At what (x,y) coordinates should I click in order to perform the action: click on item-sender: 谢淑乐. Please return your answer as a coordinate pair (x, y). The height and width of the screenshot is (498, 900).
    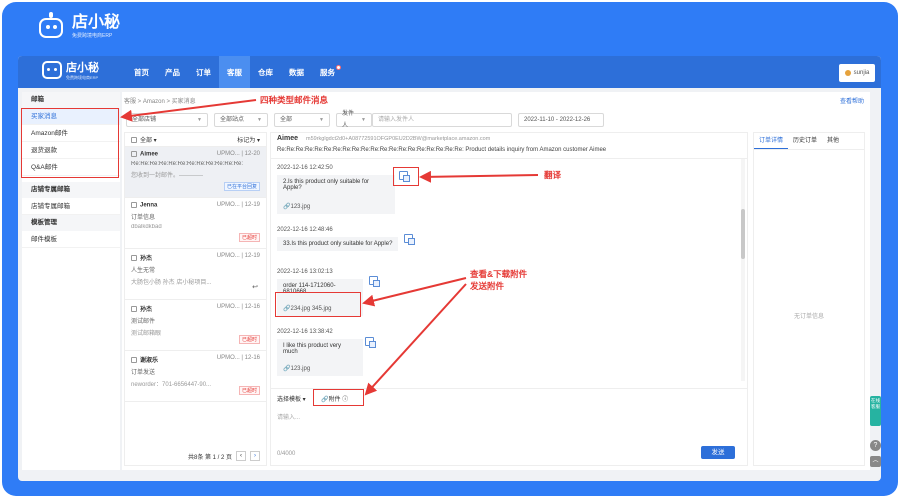
    Looking at the image, I should click on (149, 361).